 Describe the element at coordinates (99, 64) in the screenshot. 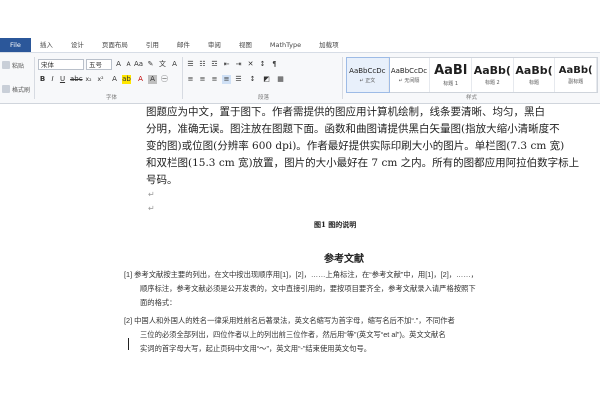

I see `font-size-select: 五号` at that location.